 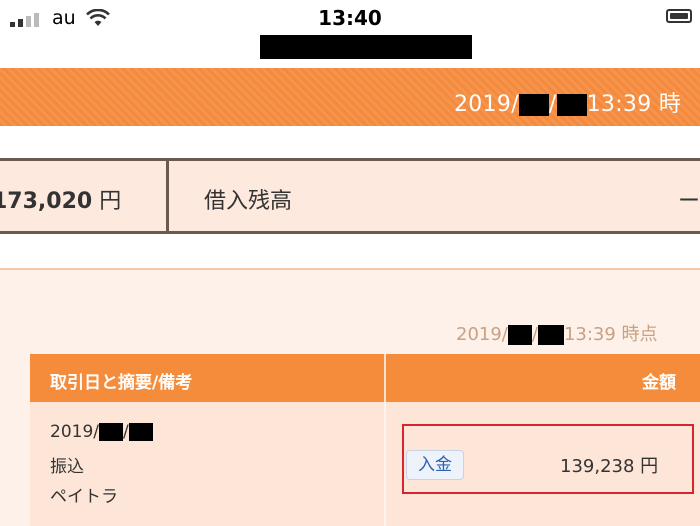 What do you see at coordinates (248, 201) in the screenshot?
I see `loan-balance-label: 借入残高` at bounding box center [248, 201].